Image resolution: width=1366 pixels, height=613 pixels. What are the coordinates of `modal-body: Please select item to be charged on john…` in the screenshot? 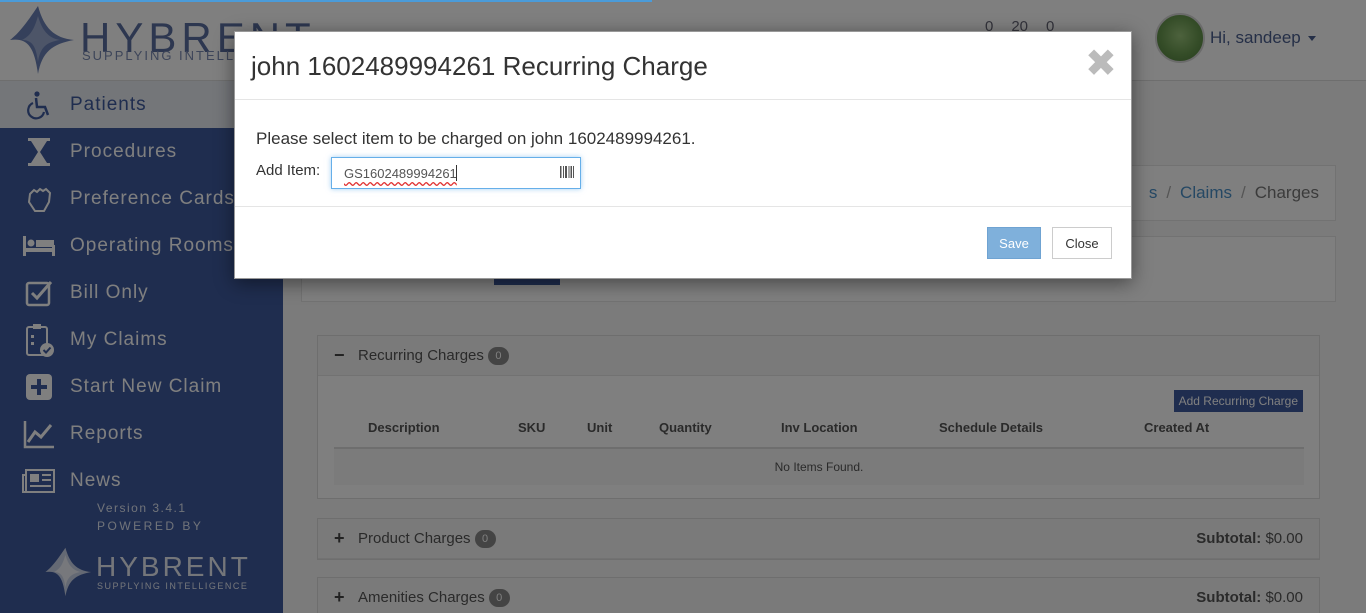 It's located at (683, 154).